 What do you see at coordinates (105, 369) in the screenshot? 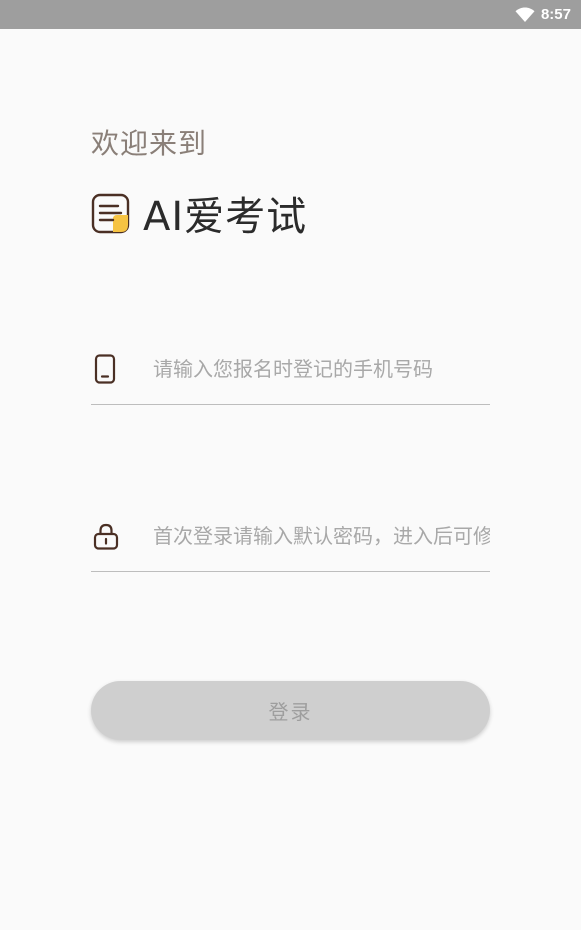
I see `phone-icon` at bounding box center [105, 369].